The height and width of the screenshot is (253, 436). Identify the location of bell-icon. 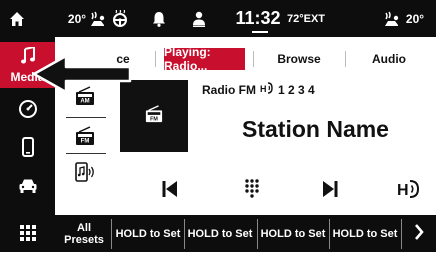
(159, 18).